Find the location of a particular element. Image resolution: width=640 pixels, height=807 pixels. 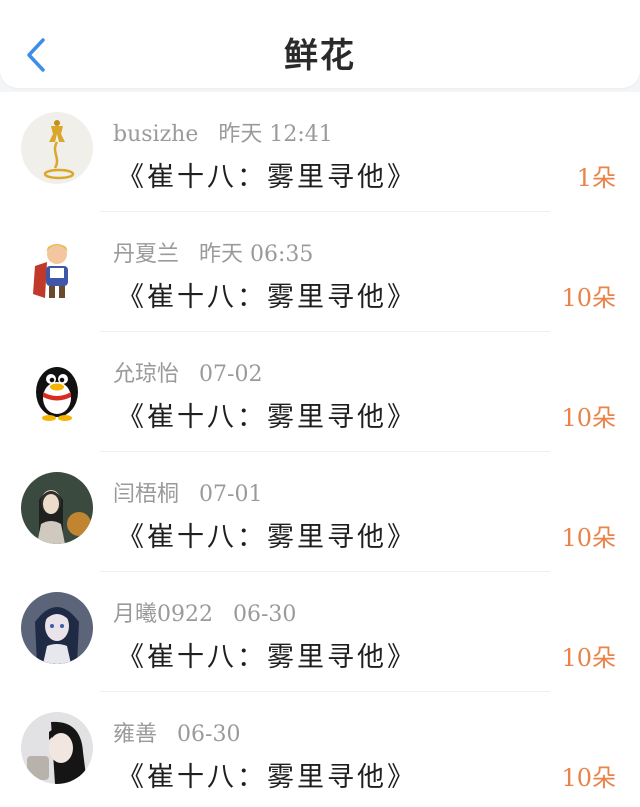

flower-count: 1朵 is located at coordinates (596, 178).